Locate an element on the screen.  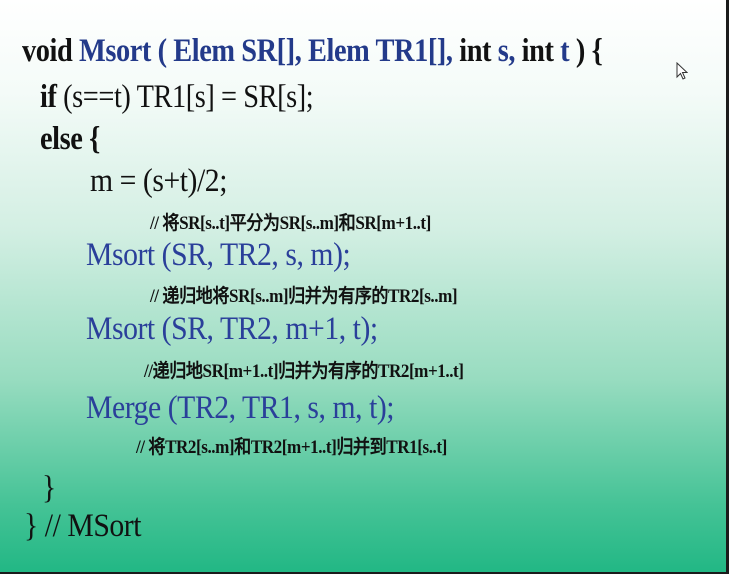
comment-split: // 将SR[s..t]平分为SR[s..m]和SR[m+1..t] is located at coordinates (290, 221).